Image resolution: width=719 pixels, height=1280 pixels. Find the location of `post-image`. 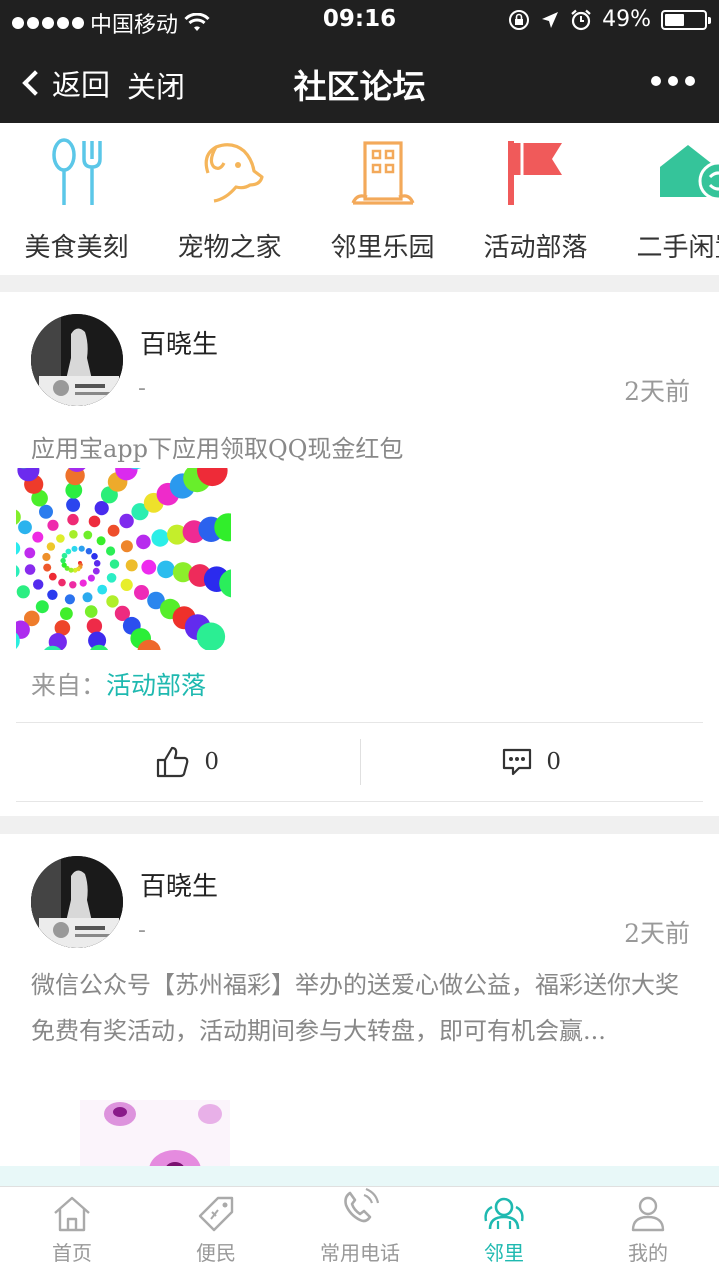

post-image is located at coordinates (123, 559).